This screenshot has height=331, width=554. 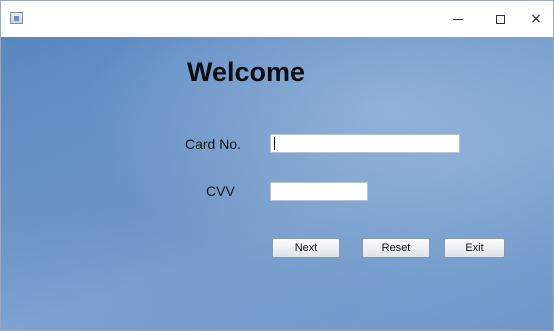 What do you see at coordinates (306, 248) in the screenshot?
I see `next-button: Next` at bounding box center [306, 248].